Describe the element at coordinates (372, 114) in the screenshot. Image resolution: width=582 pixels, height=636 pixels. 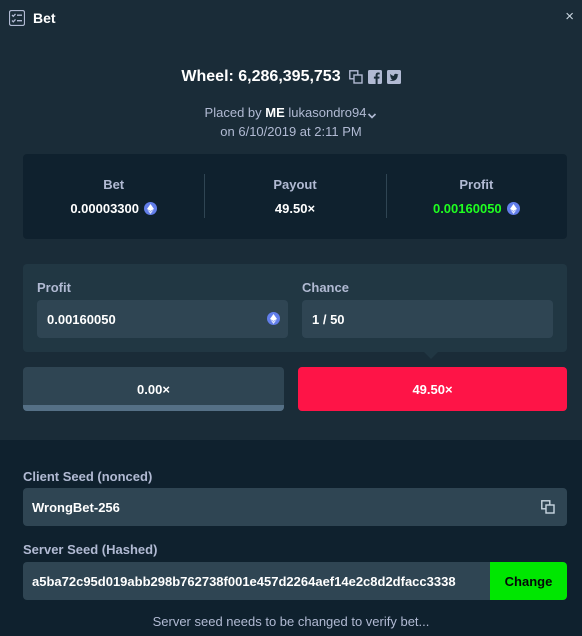
I see `chevron-down-icon` at that location.